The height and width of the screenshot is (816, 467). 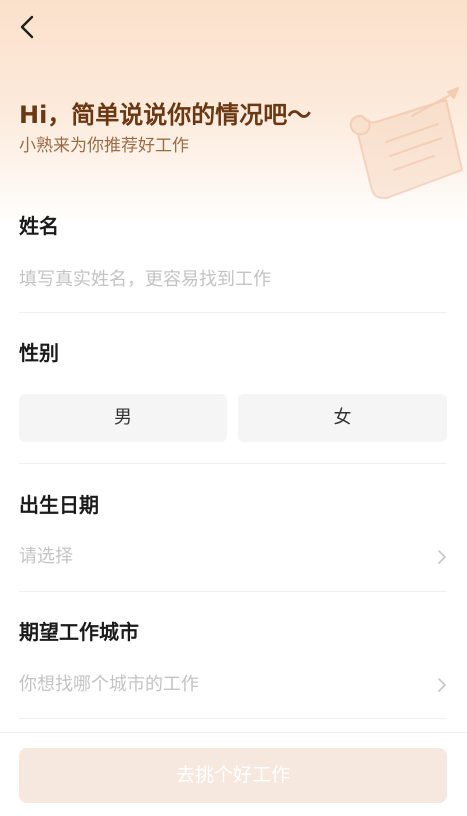 What do you see at coordinates (39, 353) in the screenshot?
I see `gender-label: 性别` at bounding box center [39, 353].